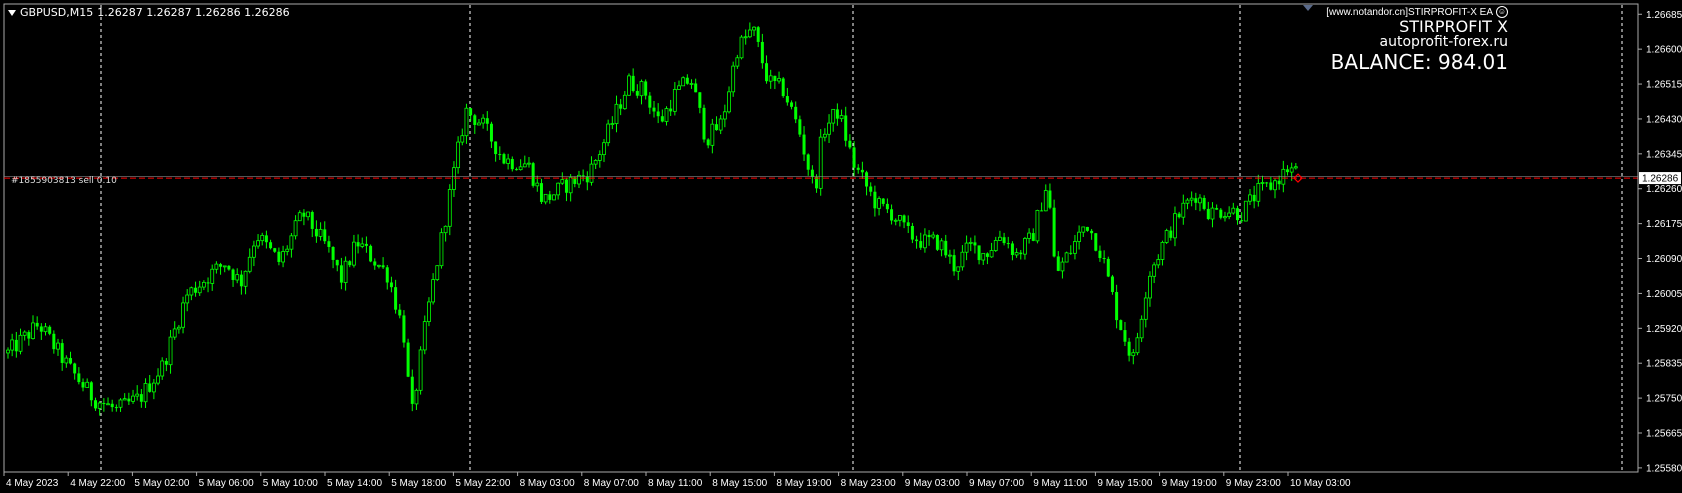  Describe the element at coordinates (161, 483) in the screenshot. I see `time-tick-label: 5 May 02:00` at that location.